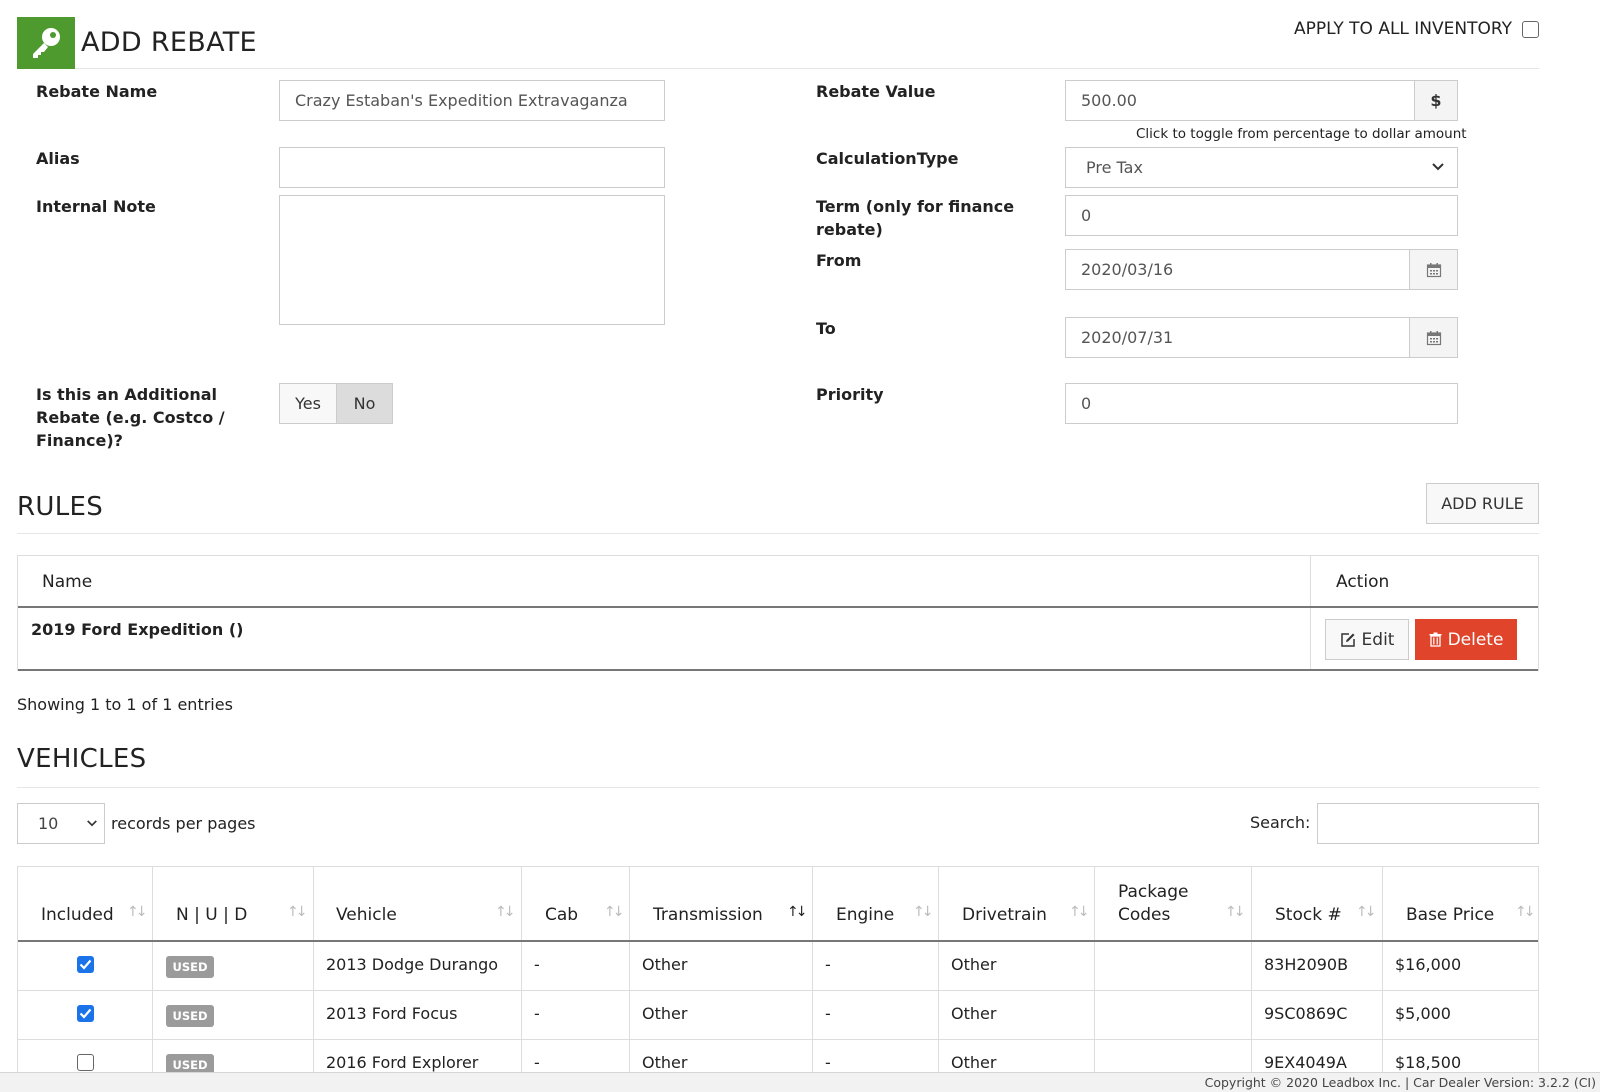  I want to click on search-label: Search:, so click(1280, 822).